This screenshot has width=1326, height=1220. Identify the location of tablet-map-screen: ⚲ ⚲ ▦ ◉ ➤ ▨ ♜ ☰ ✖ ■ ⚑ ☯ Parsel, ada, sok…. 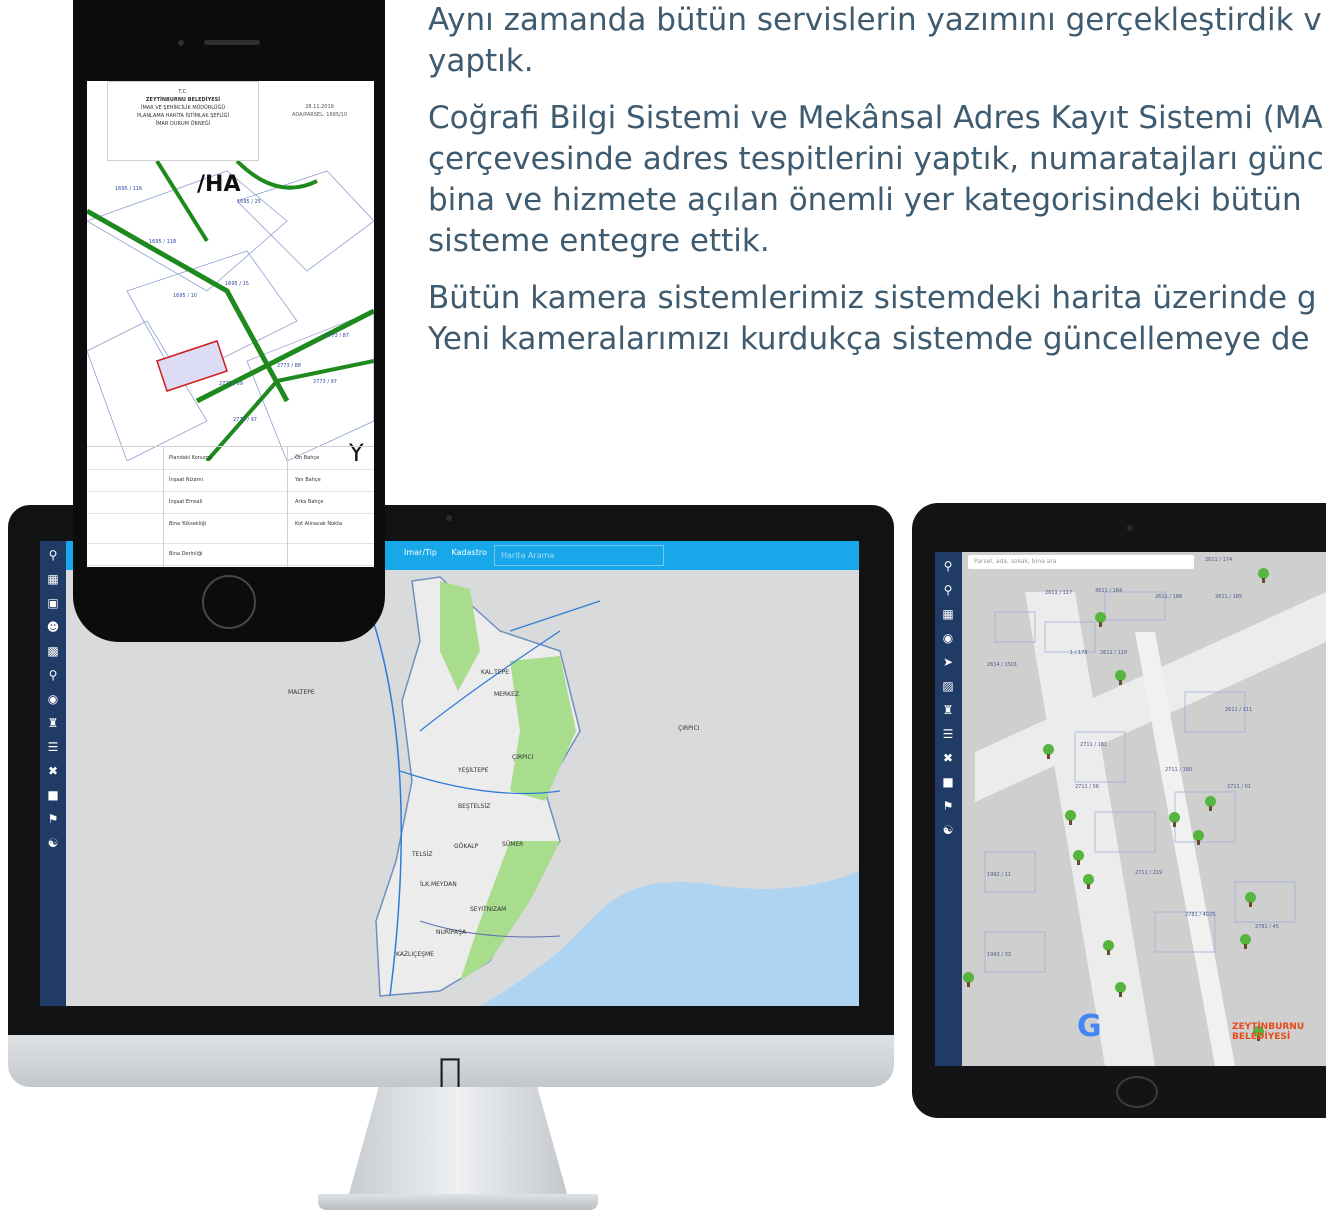
(1130, 809).